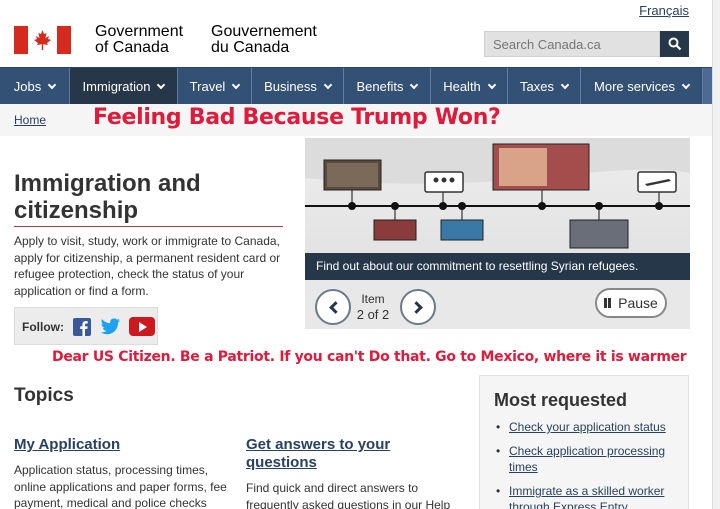  Describe the element at coordinates (297, 117) in the screenshot. I see `overlay-headline-text: Feeling Bad Because Trump Won?` at that location.